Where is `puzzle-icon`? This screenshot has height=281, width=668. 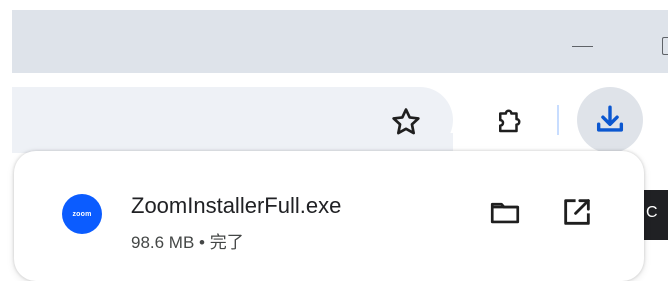 puzzle-icon is located at coordinates (510, 121).